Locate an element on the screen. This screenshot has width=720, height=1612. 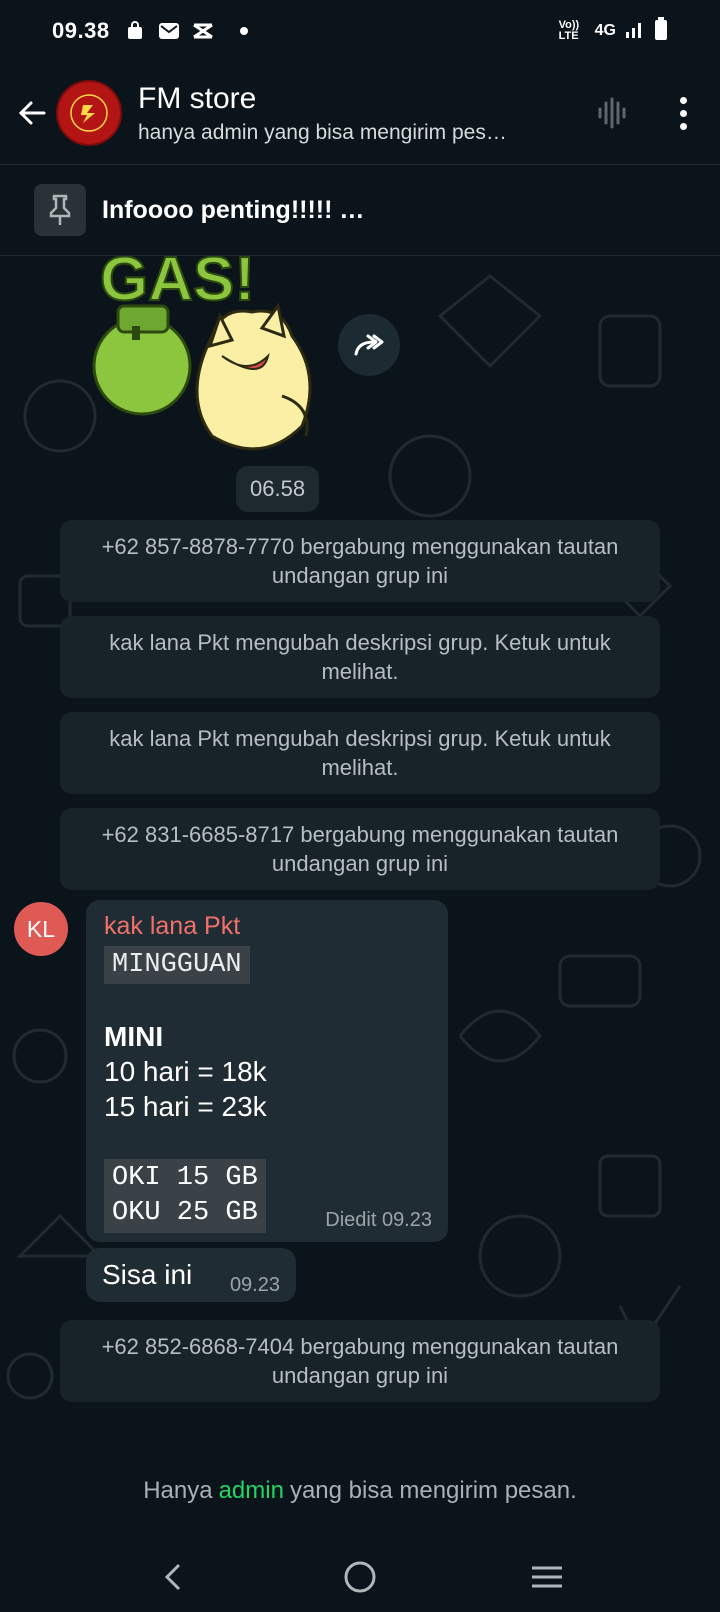
admin-only-notice: Hanya admin yang bisa mengirim pesan. is located at coordinates (360, 1491).